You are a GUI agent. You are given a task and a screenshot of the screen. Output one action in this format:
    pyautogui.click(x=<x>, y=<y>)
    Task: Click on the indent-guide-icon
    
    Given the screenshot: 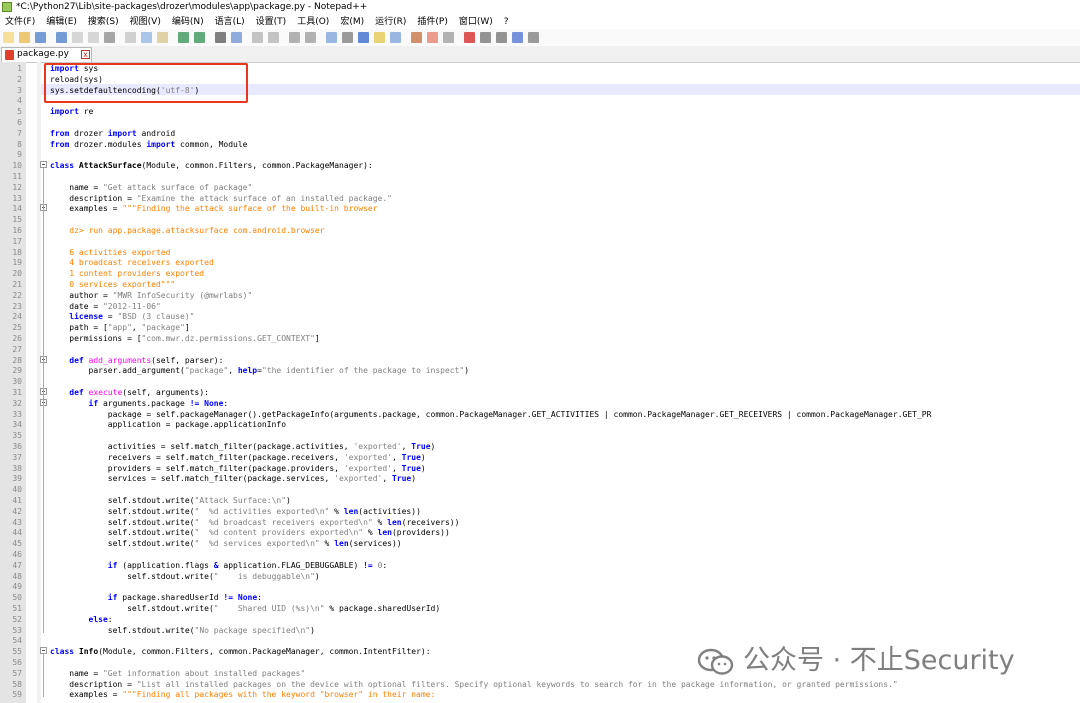 What is the action you would take?
    pyautogui.click(x=363, y=37)
    